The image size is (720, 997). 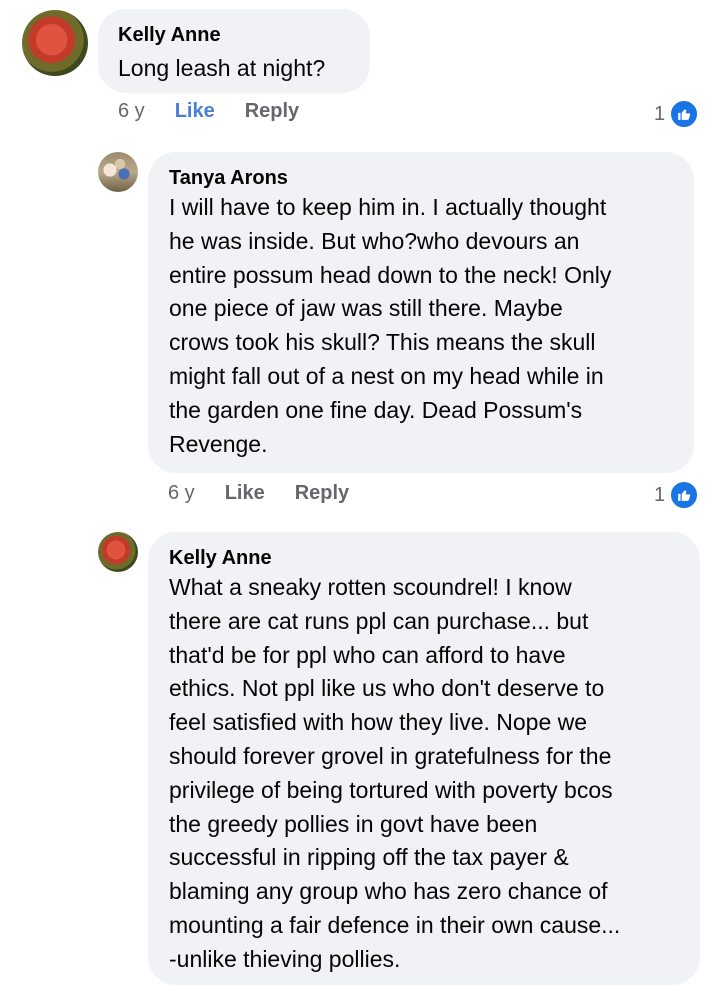 I want to click on comment-author: Tanya Arons, so click(x=421, y=178).